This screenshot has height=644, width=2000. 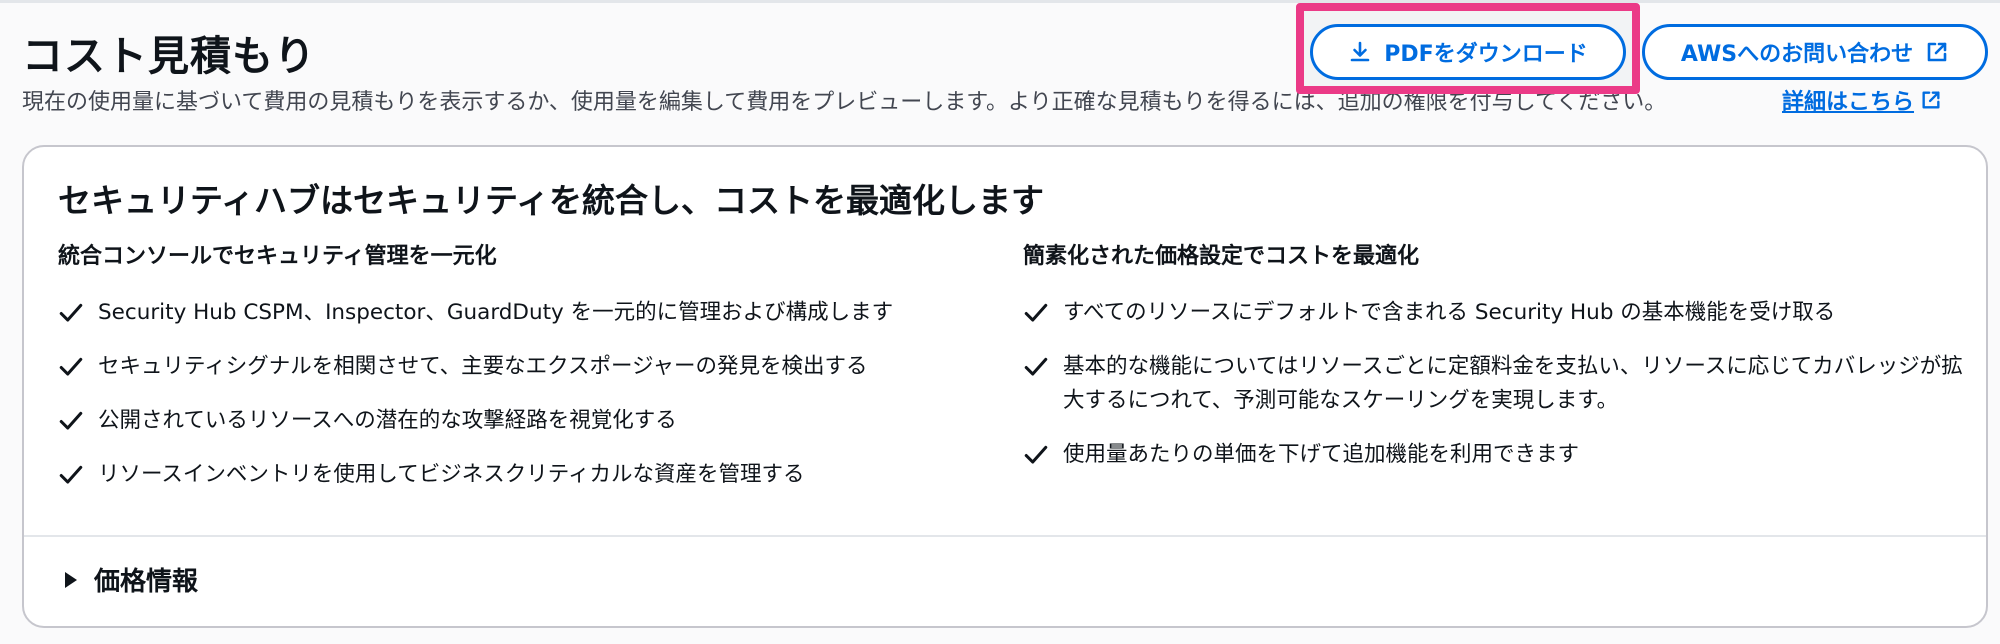 What do you see at coordinates (169, 56) in the screenshot?
I see `page-title: コスト見積もり` at bounding box center [169, 56].